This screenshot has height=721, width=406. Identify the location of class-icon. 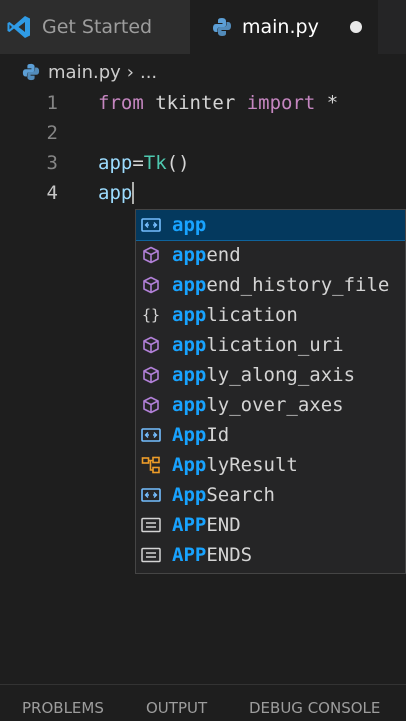
(151, 465).